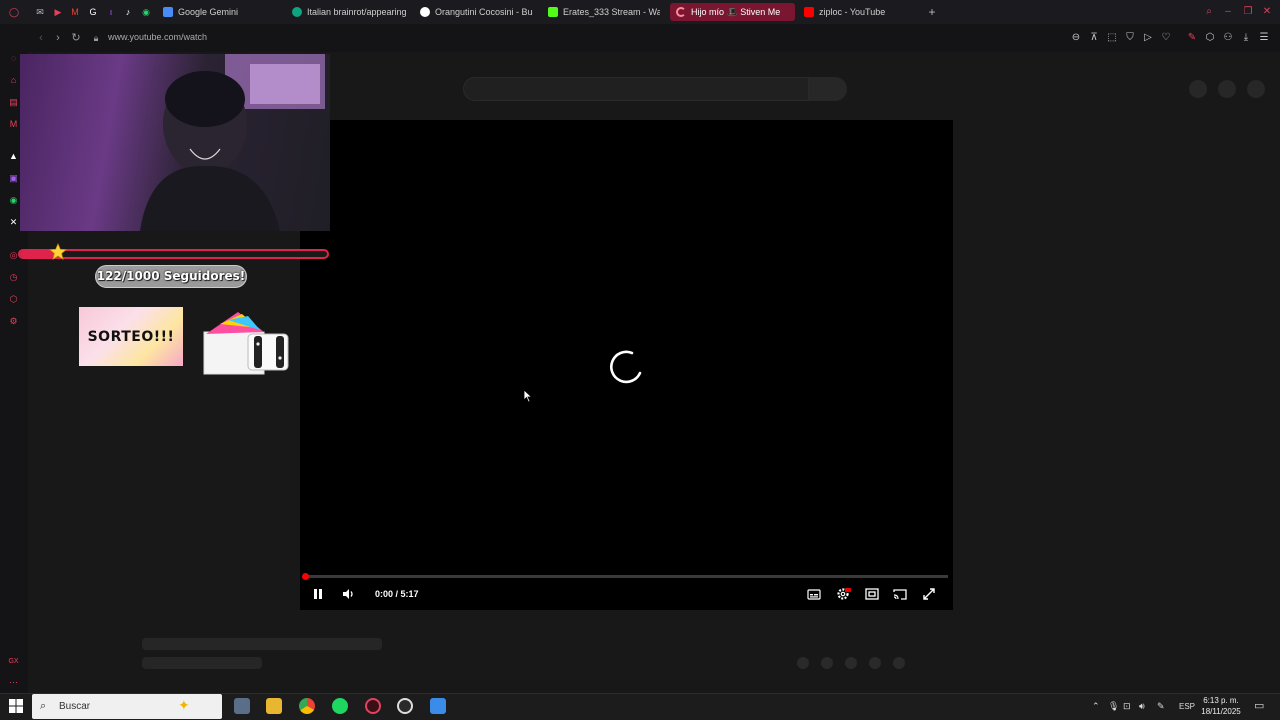 The width and height of the screenshot is (1280, 720). I want to click on channel-skeleton, so click(202, 663).